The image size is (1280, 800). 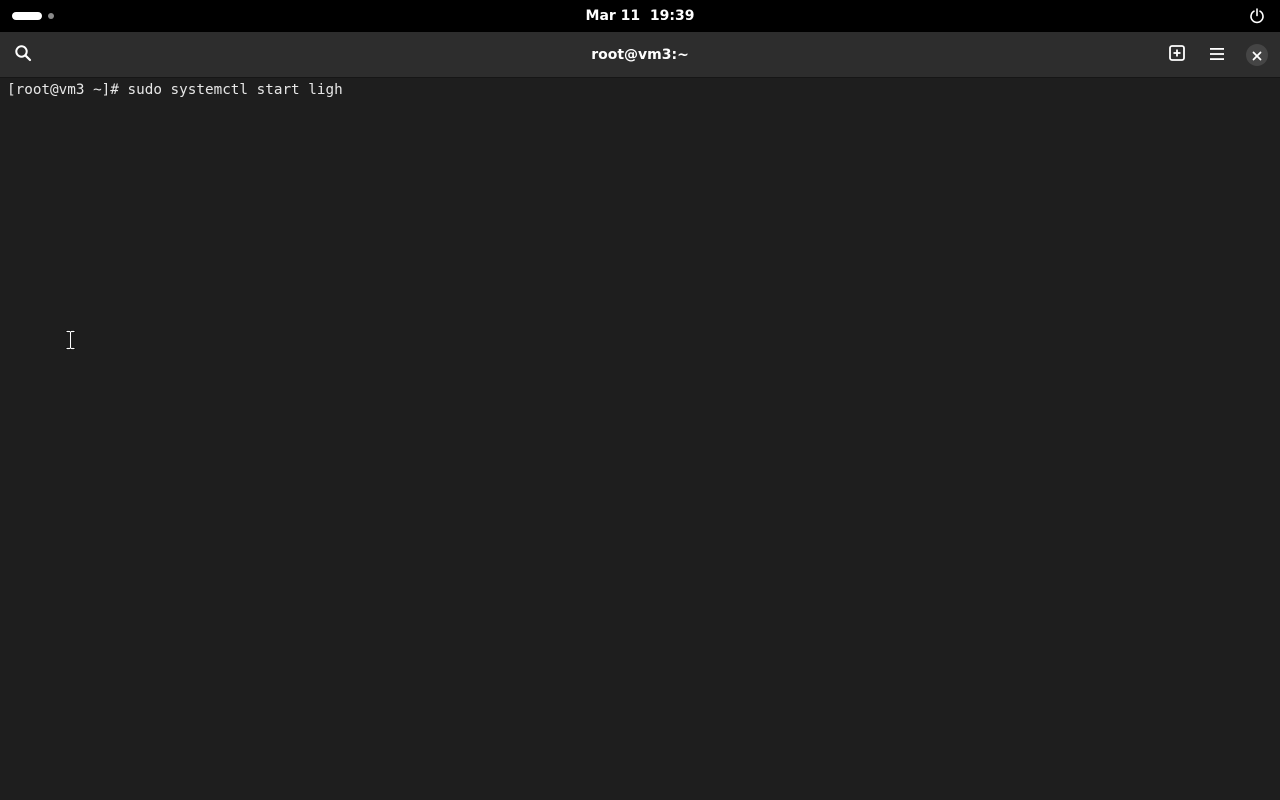 I want to click on power-icon, so click(x=1257, y=16).